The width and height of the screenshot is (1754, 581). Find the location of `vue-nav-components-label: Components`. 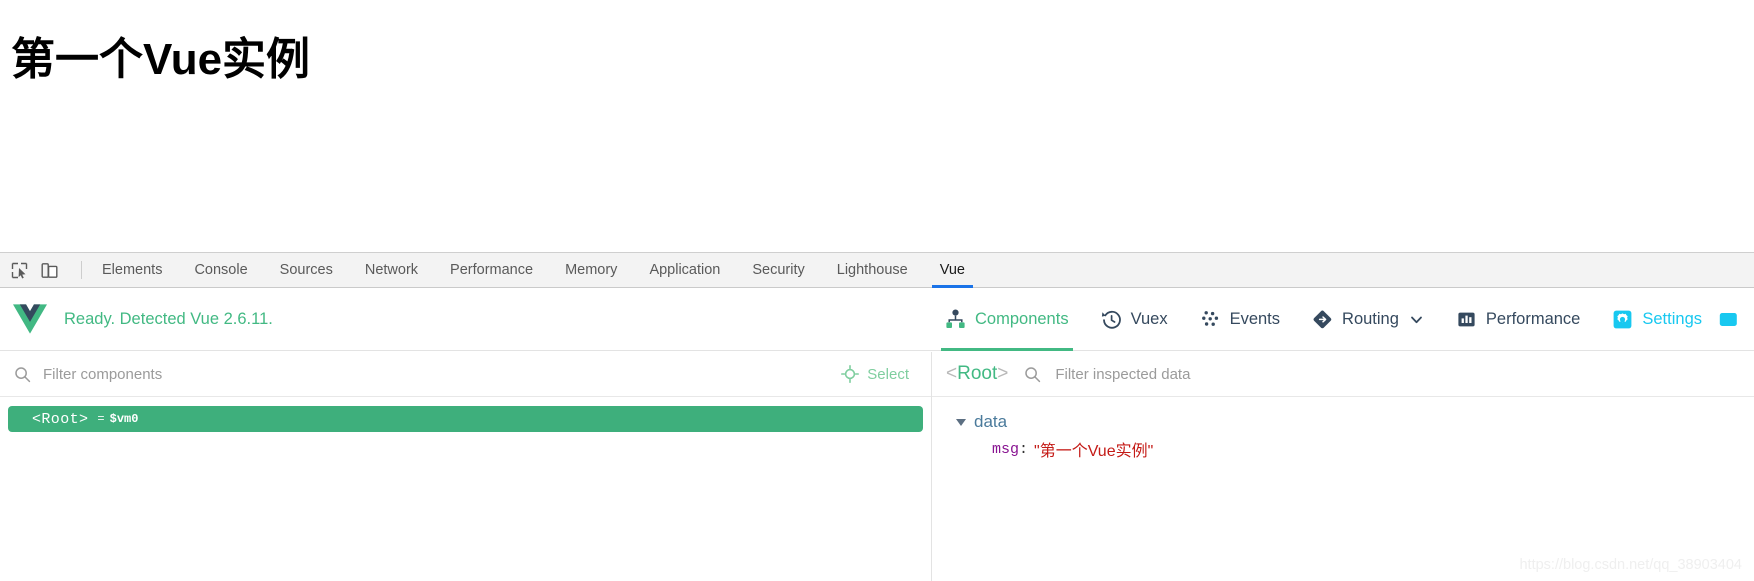

vue-nav-components-label: Components is located at coordinates (1022, 318).